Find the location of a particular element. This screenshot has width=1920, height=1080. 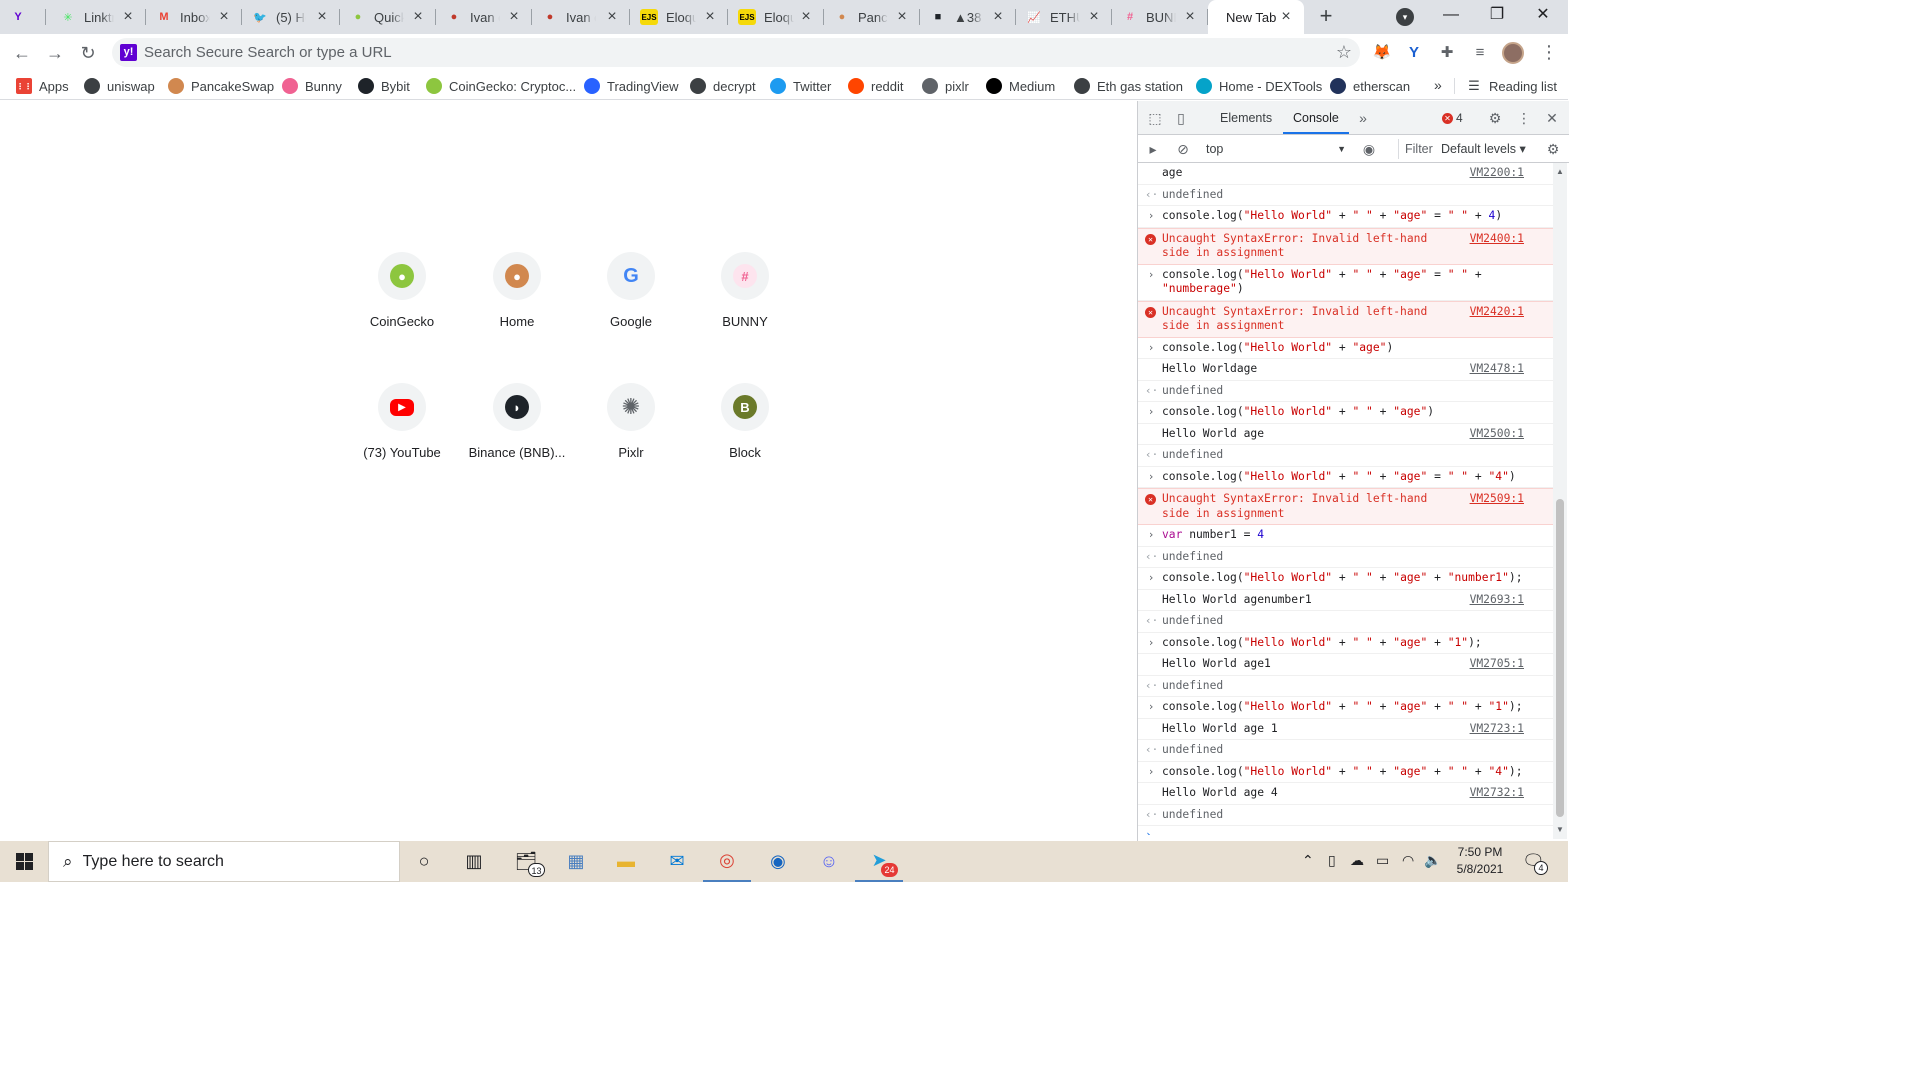

device-icon: ▯ is located at coordinates (1332, 860).